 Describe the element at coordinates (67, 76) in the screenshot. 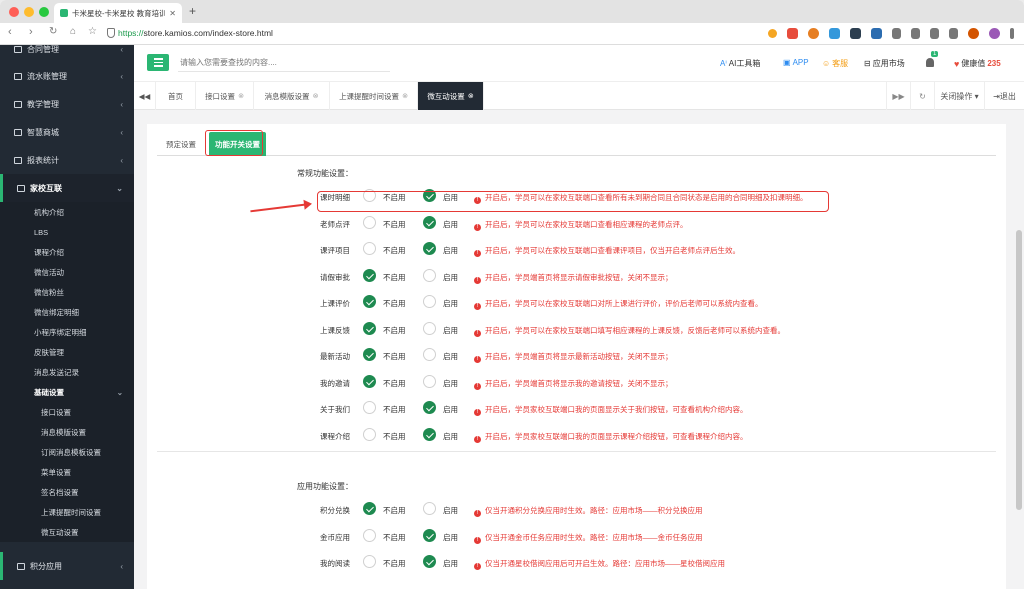

I see `sidebar-item-ledger: 流水账管理 ‹` at that location.